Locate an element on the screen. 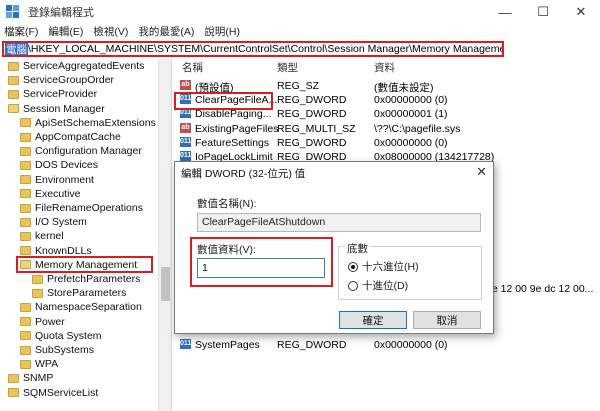 The width and height of the screenshot is (600, 411). dialog-close-icon: ✕ is located at coordinates (481, 172).